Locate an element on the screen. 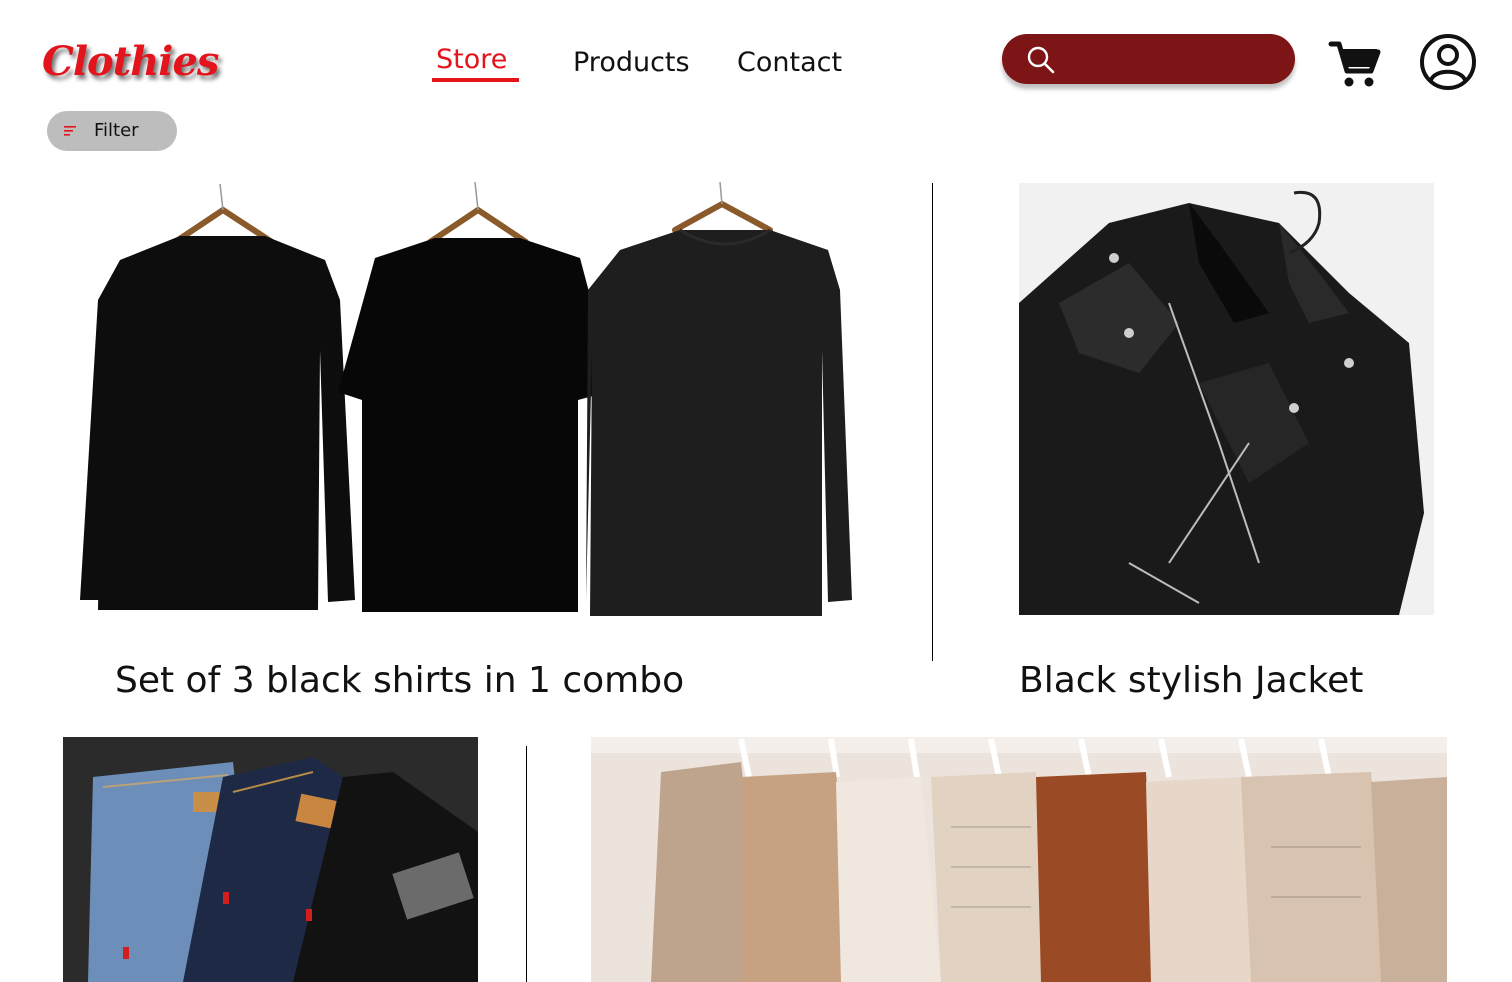 The width and height of the screenshot is (1512, 982). account-icon is located at coordinates (1448, 62).